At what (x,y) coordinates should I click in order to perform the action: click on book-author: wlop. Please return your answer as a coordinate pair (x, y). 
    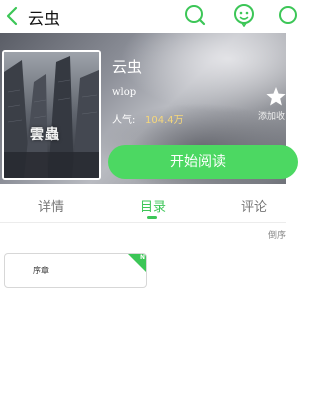
    Looking at the image, I should click on (124, 92).